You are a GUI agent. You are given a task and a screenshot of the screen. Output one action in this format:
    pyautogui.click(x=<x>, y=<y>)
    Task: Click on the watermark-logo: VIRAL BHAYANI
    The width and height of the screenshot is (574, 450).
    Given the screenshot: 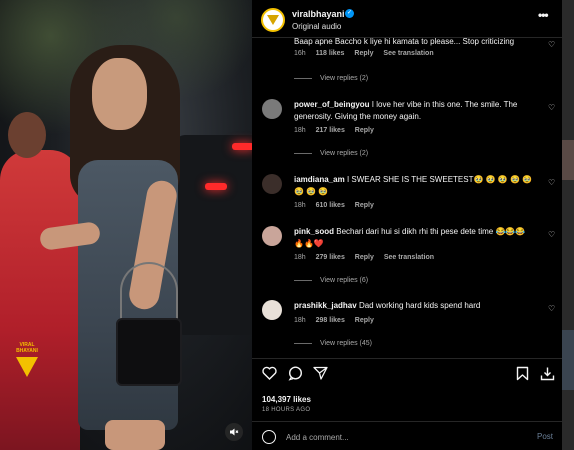 What is the action you would take?
    pyautogui.click(x=27, y=361)
    